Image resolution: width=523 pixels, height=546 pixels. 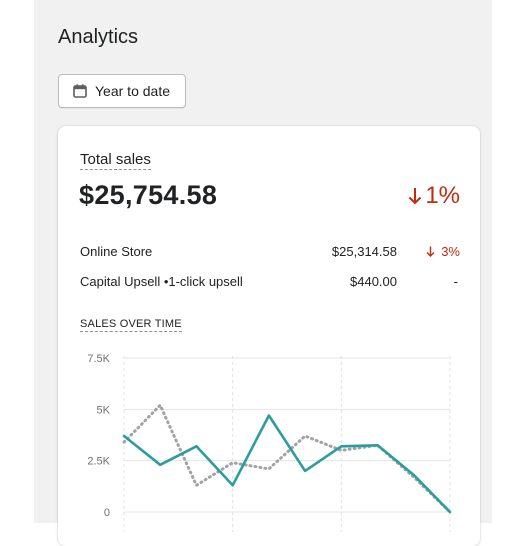 I want to click on breakdown-change-value: 3%, so click(x=450, y=251).